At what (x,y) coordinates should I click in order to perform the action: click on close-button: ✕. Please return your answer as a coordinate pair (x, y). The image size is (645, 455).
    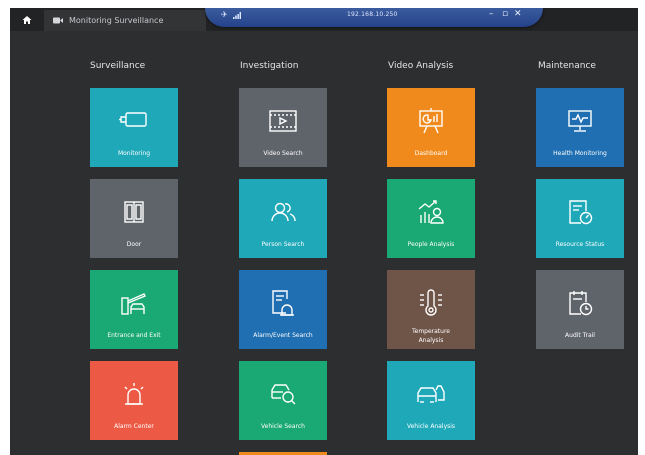
    Looking at the image, I should click on (518, 14).